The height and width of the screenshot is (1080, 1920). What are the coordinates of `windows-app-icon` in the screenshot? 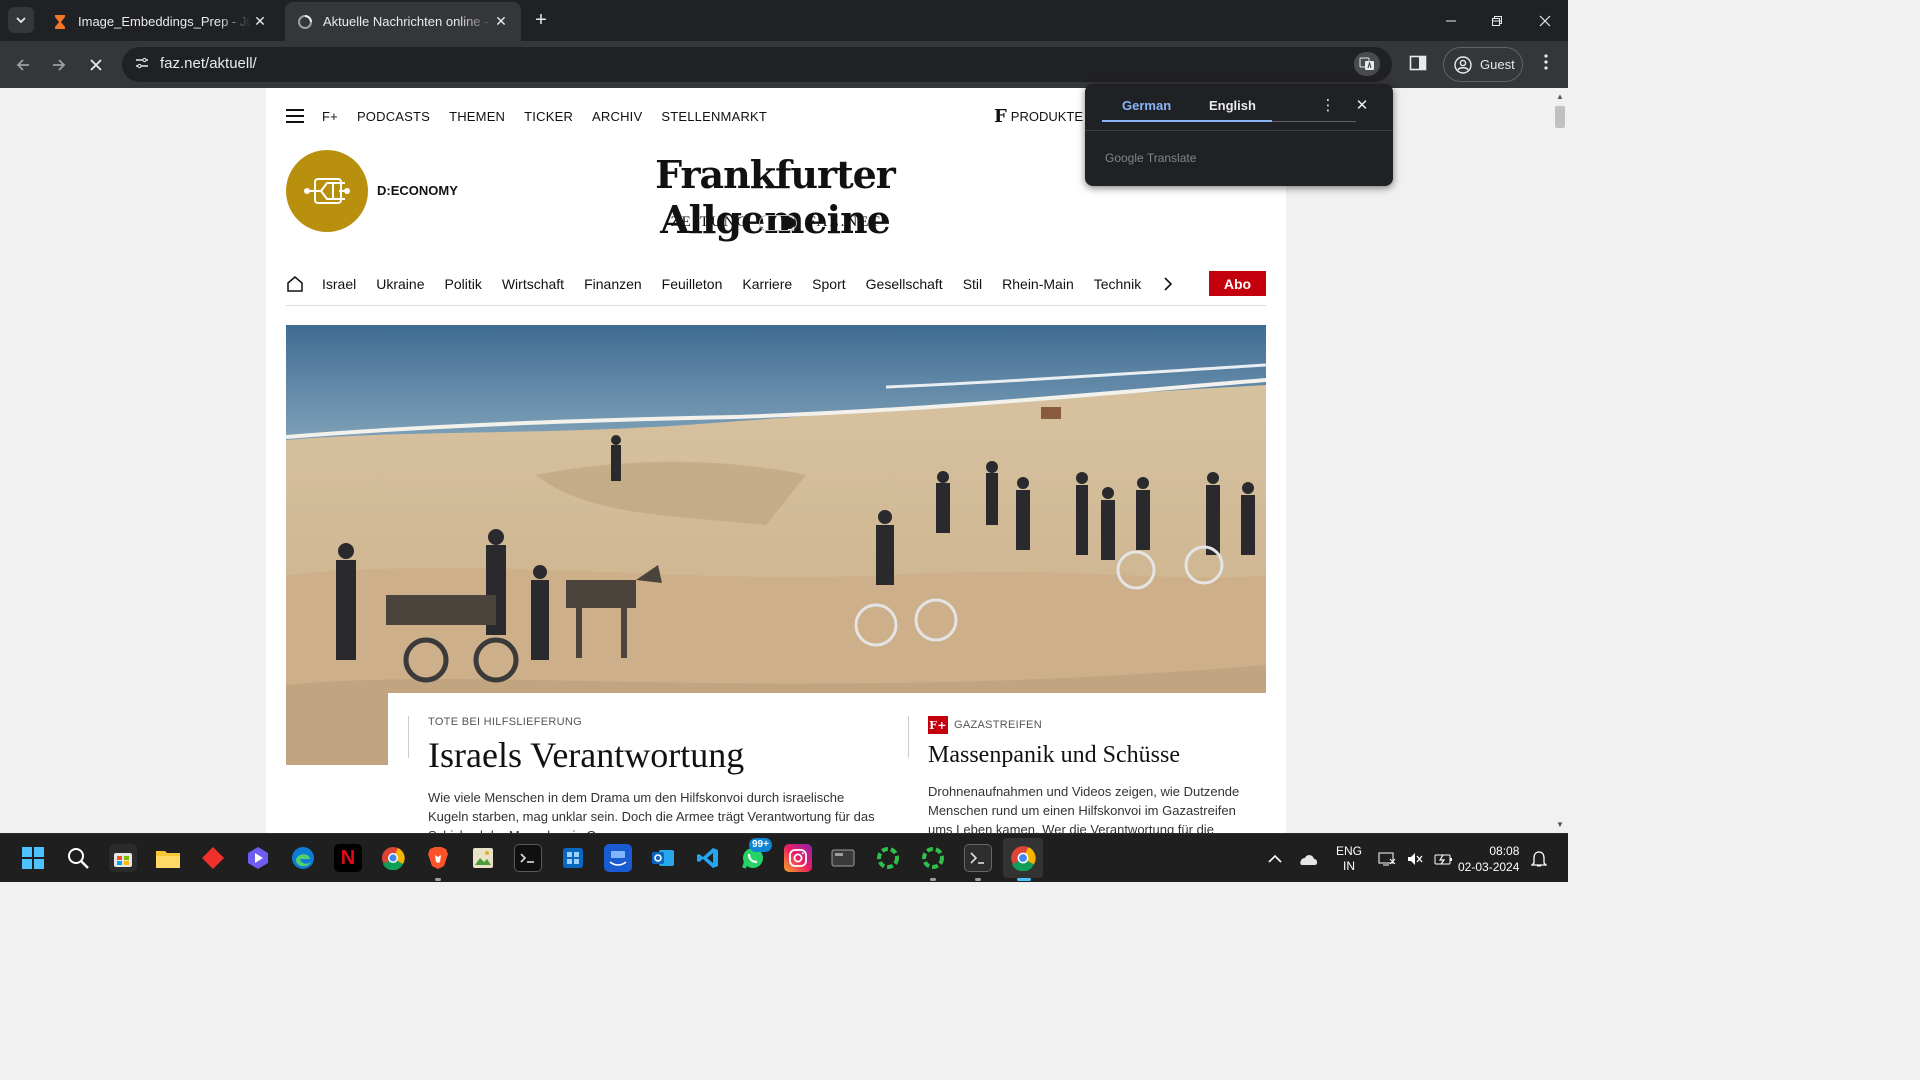 It's located at (573, 858).